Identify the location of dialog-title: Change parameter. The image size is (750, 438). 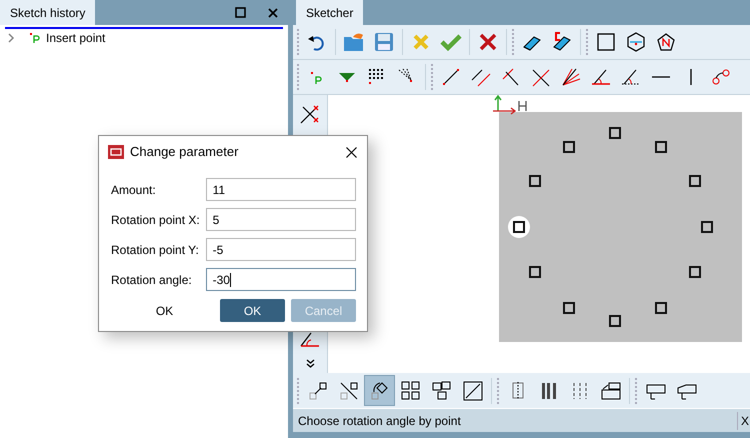
(185, 152).